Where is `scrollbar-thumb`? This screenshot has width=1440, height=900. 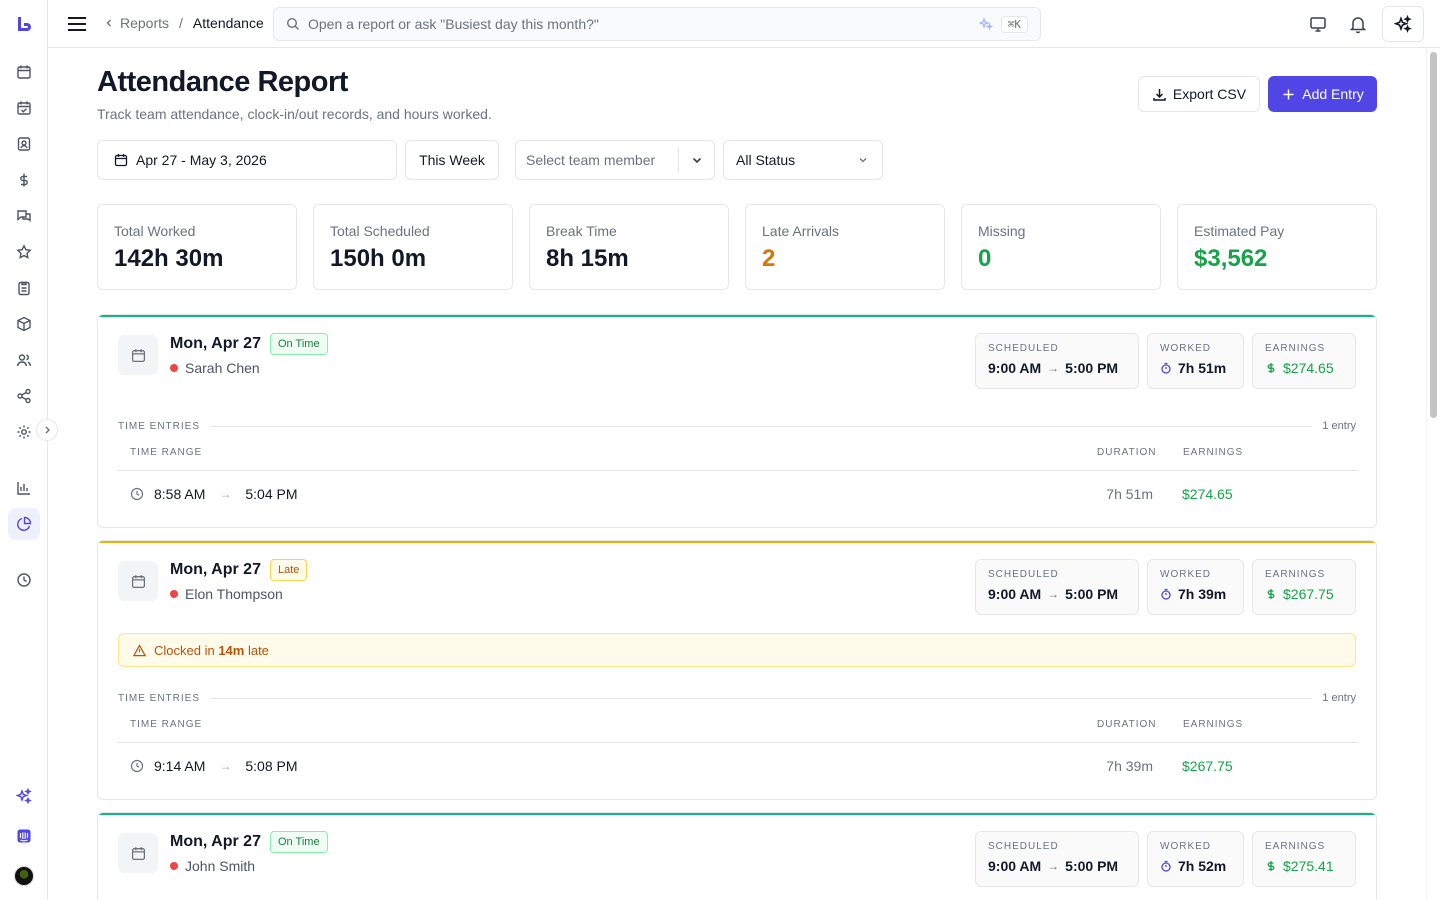 scrollbar-thumb is located at coordinates (1433, 235).